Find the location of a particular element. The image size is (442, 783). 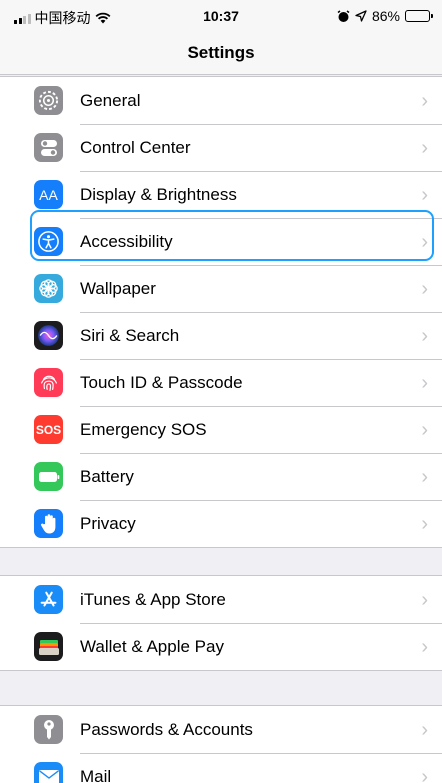

settings-row-itunes-app-store: iTunes & App Store › is located at coordinates (221, 599).